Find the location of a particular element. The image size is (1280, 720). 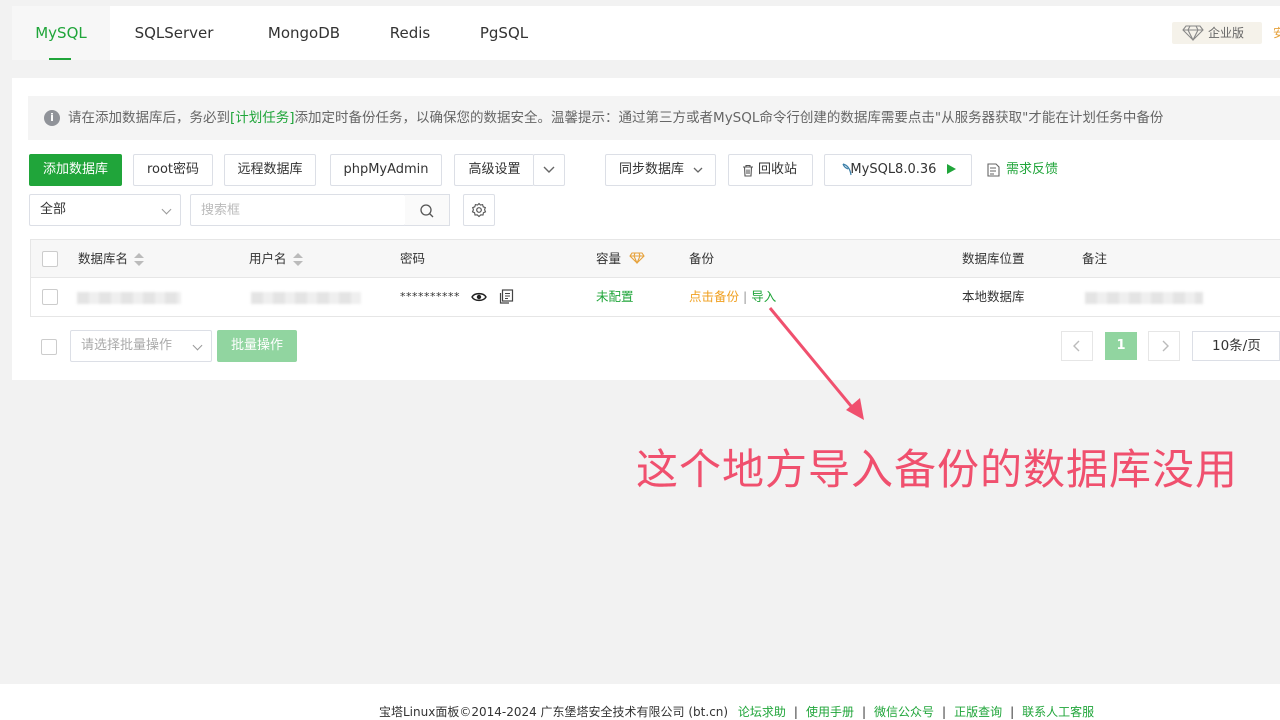

batch-operation-placeholder: 请选择批量操作 is located at coordinates (127, 345).